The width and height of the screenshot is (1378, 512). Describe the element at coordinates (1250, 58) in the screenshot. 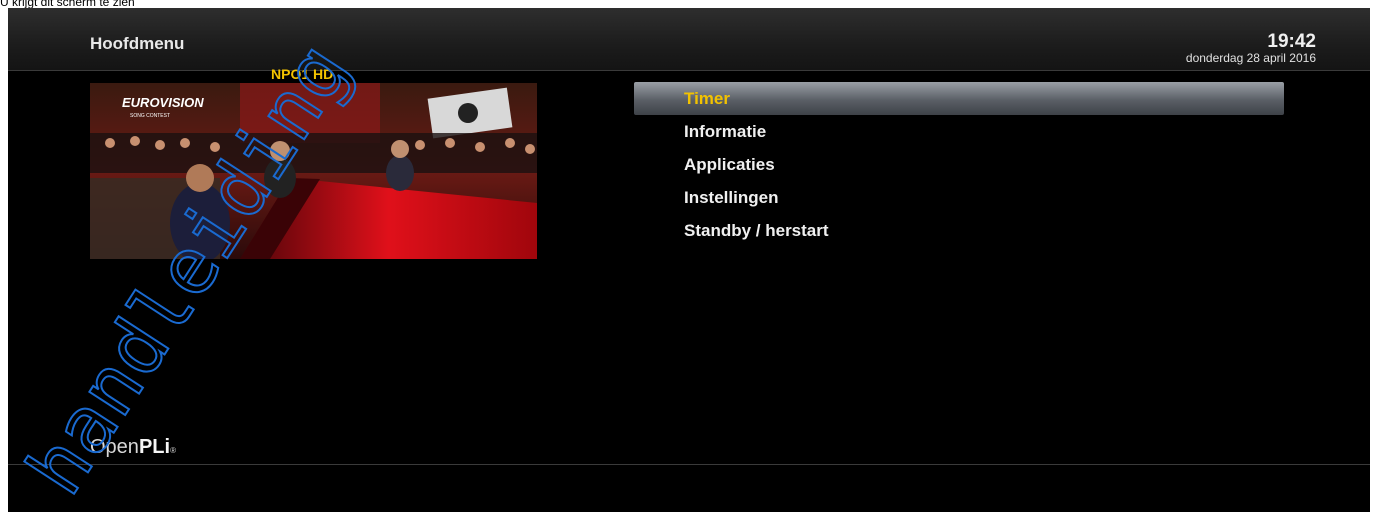

I see `date-label: donderdag 28 april 2016` at that location.